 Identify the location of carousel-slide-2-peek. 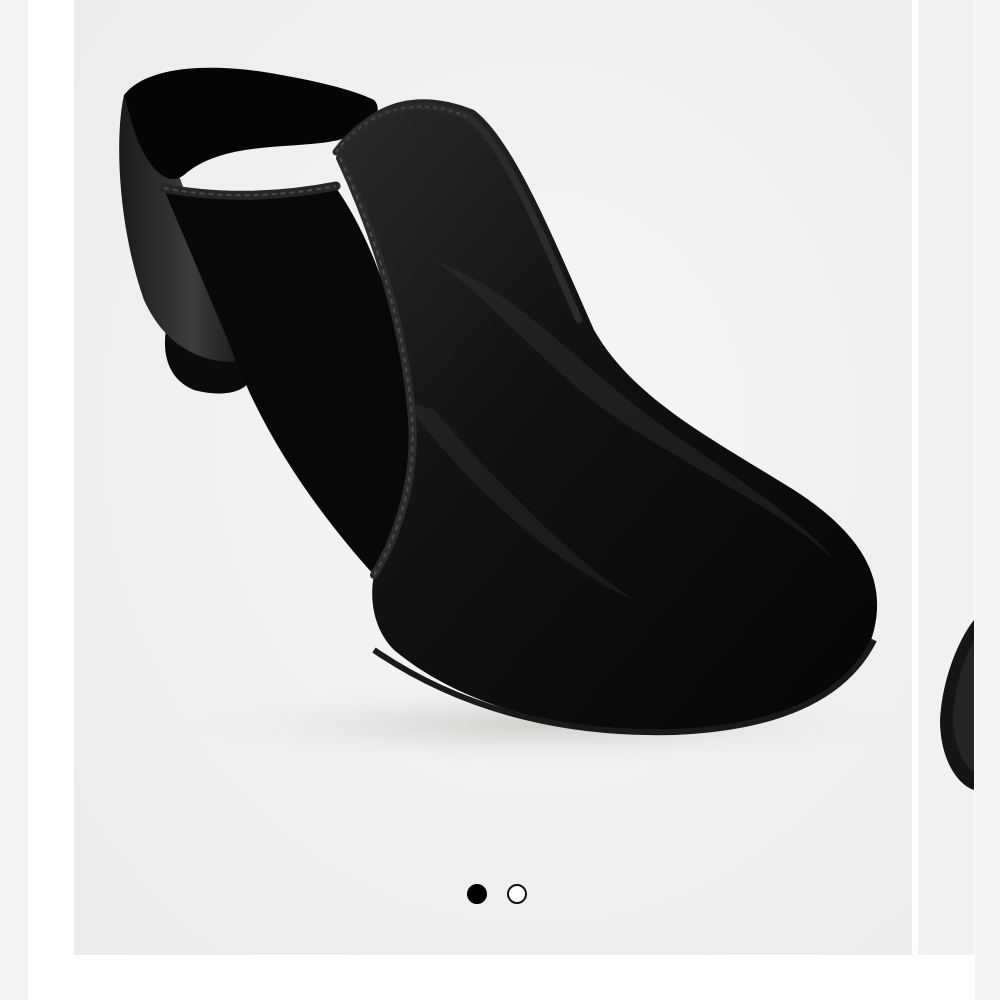
(946, 477).